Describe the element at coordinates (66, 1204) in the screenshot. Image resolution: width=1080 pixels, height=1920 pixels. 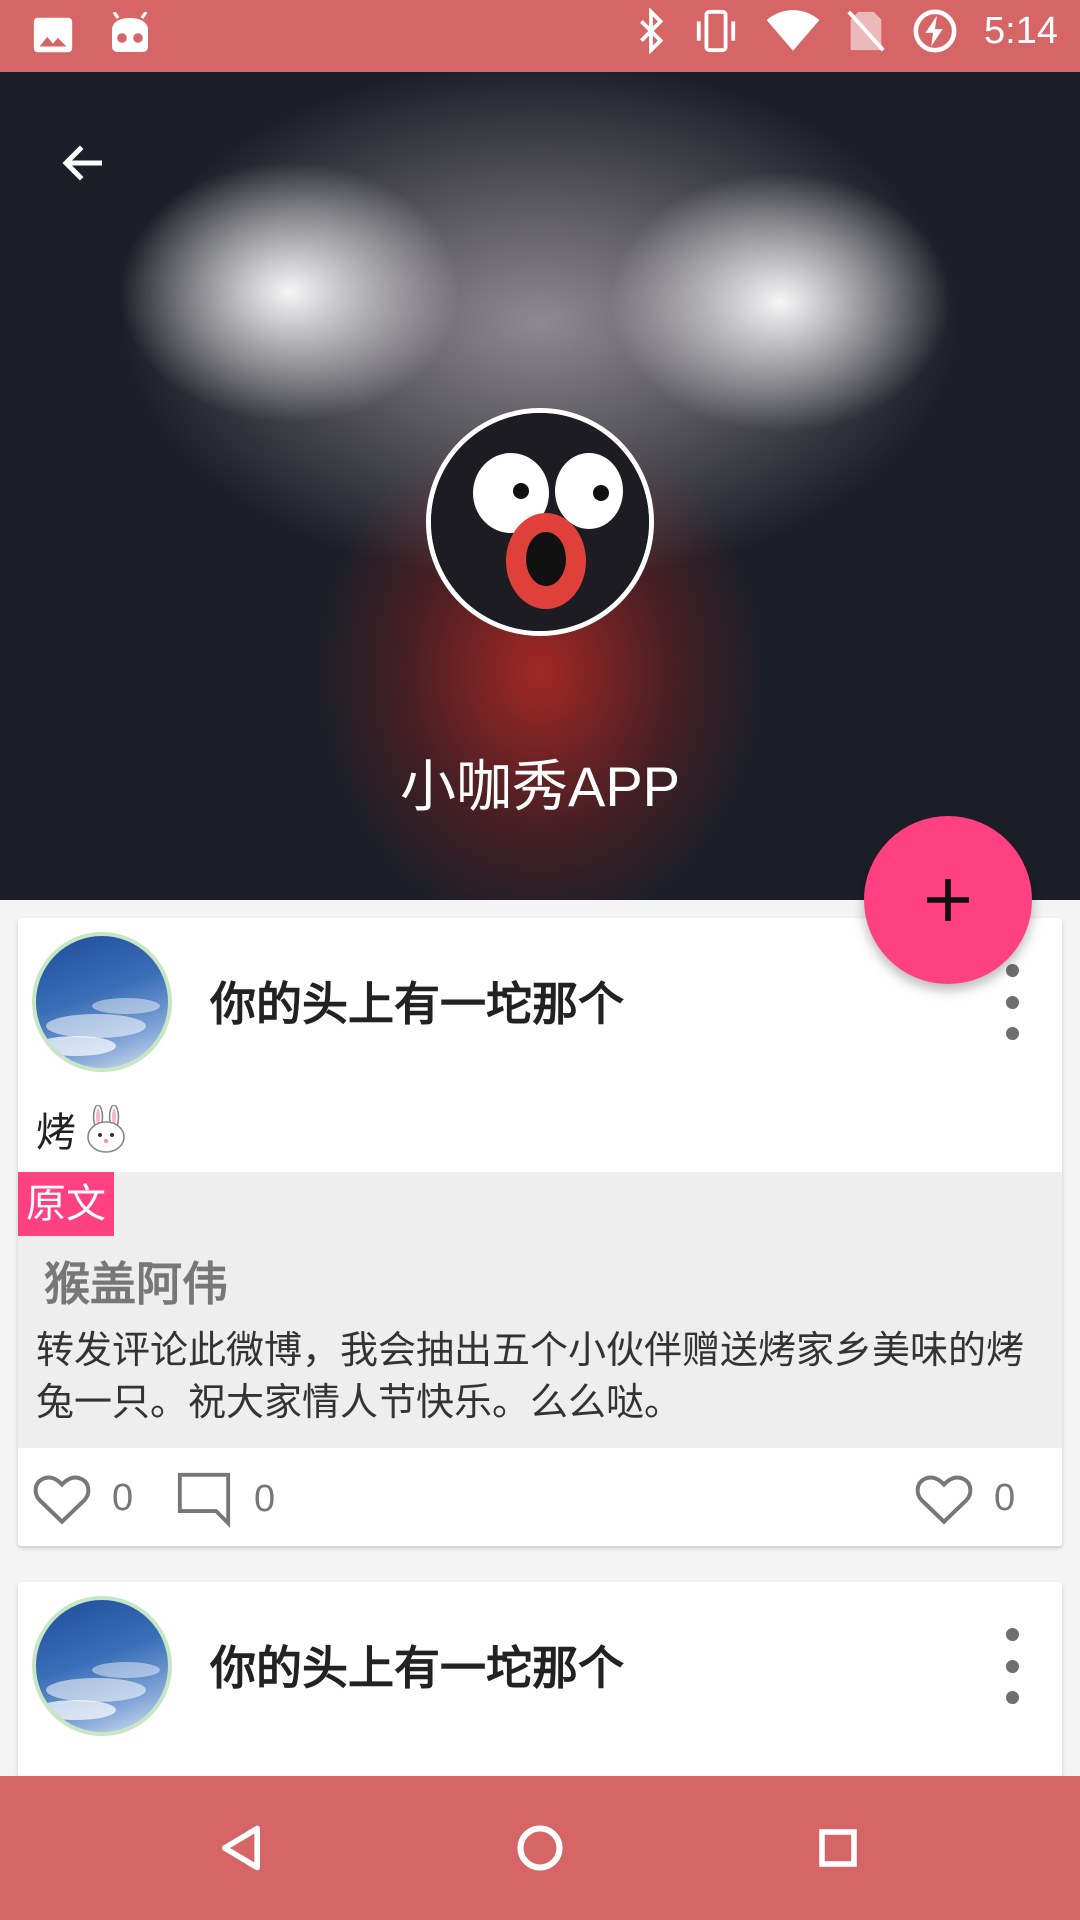
I see `original-tag: 原文` at that location.